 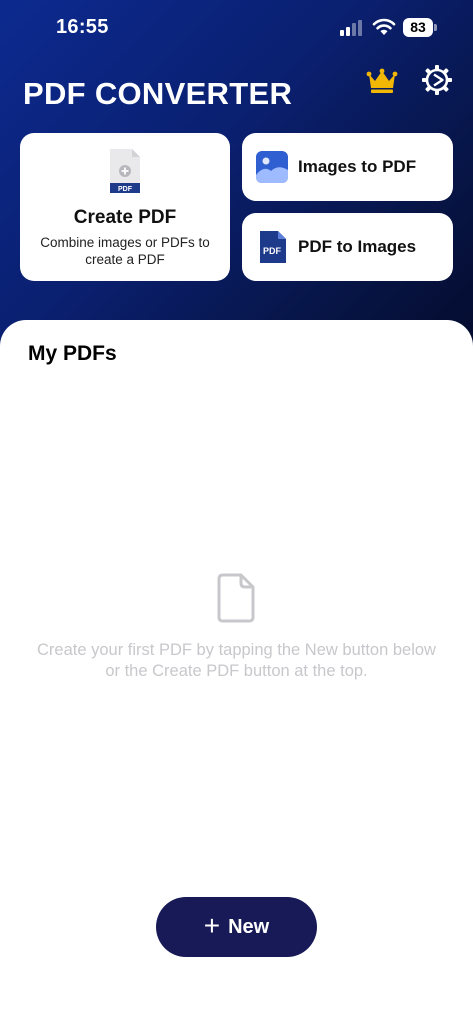 I want to click on pdf-document-icon: PDF, so click(x=125, y=171).